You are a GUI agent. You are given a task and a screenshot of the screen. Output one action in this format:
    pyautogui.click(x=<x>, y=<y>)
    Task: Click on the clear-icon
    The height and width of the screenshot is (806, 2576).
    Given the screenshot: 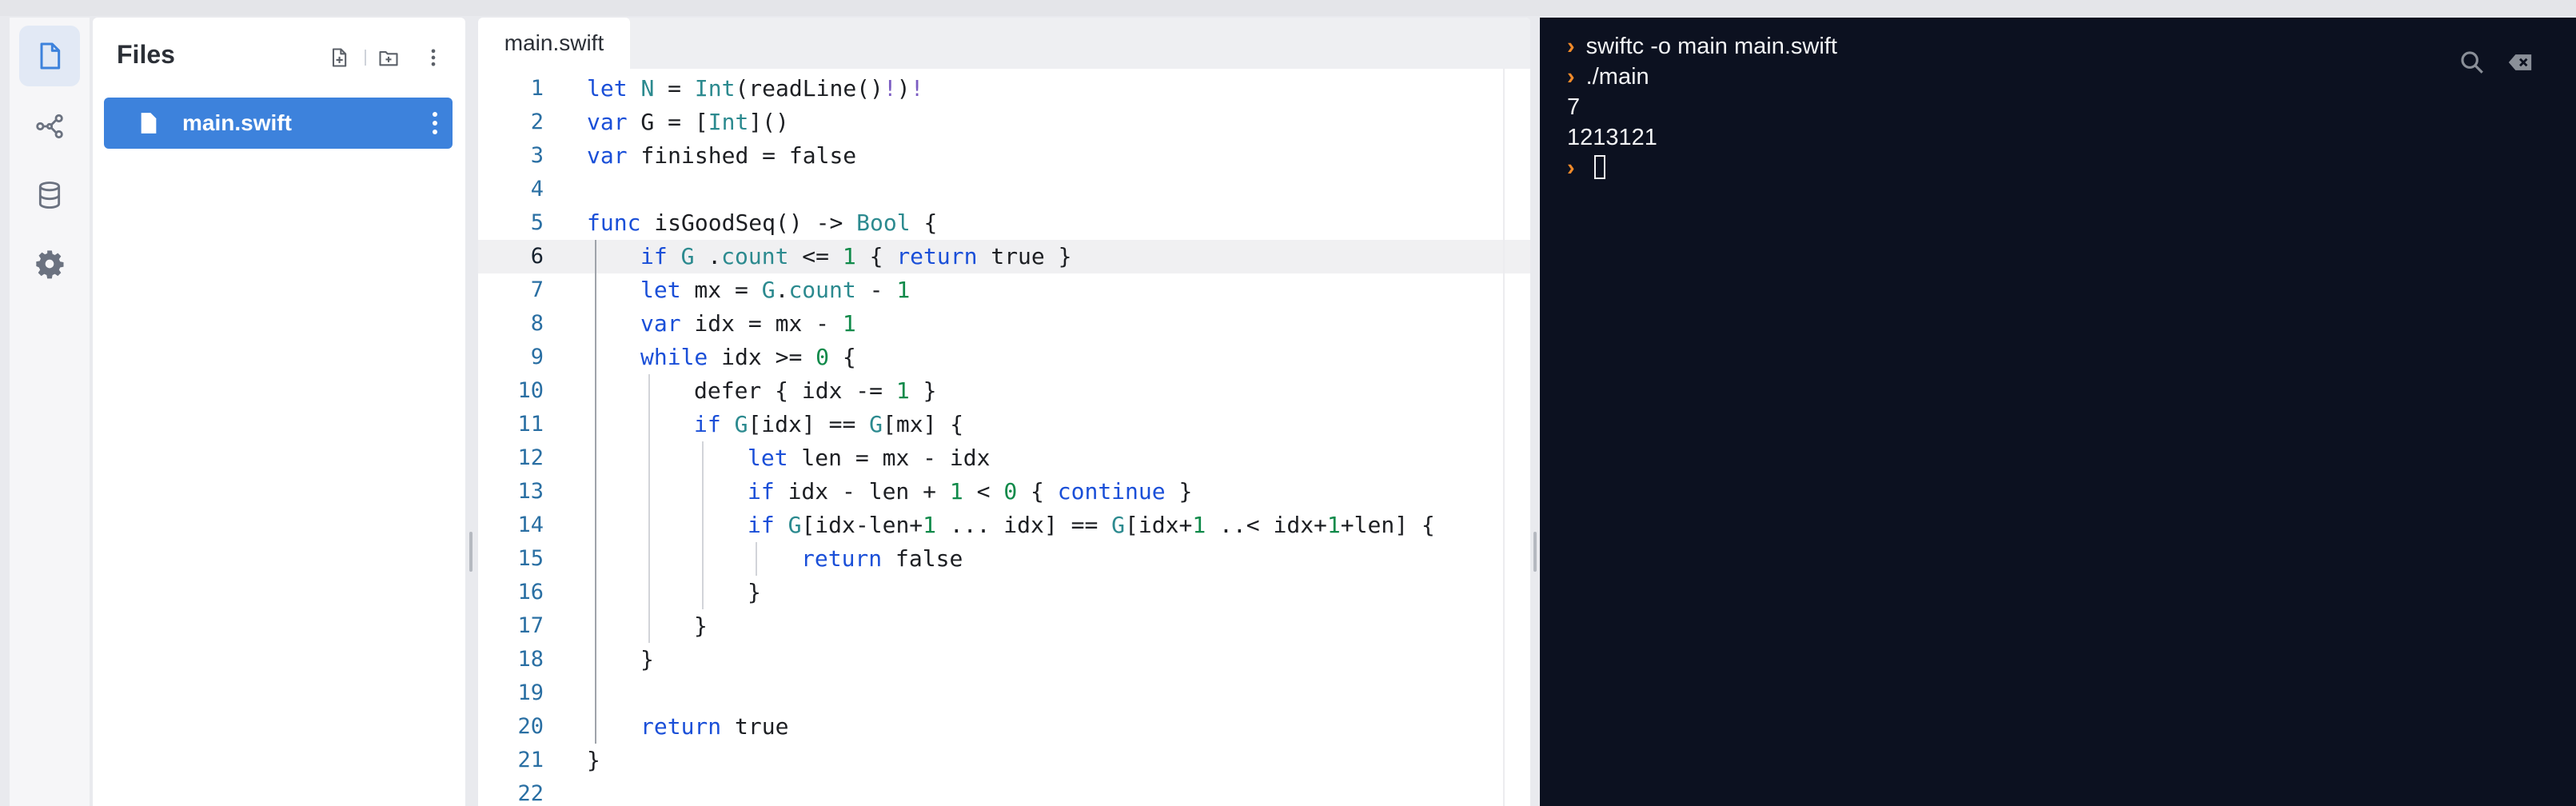 What is the action you would take?
    pyautogui.click(x=2520, y=62)
    